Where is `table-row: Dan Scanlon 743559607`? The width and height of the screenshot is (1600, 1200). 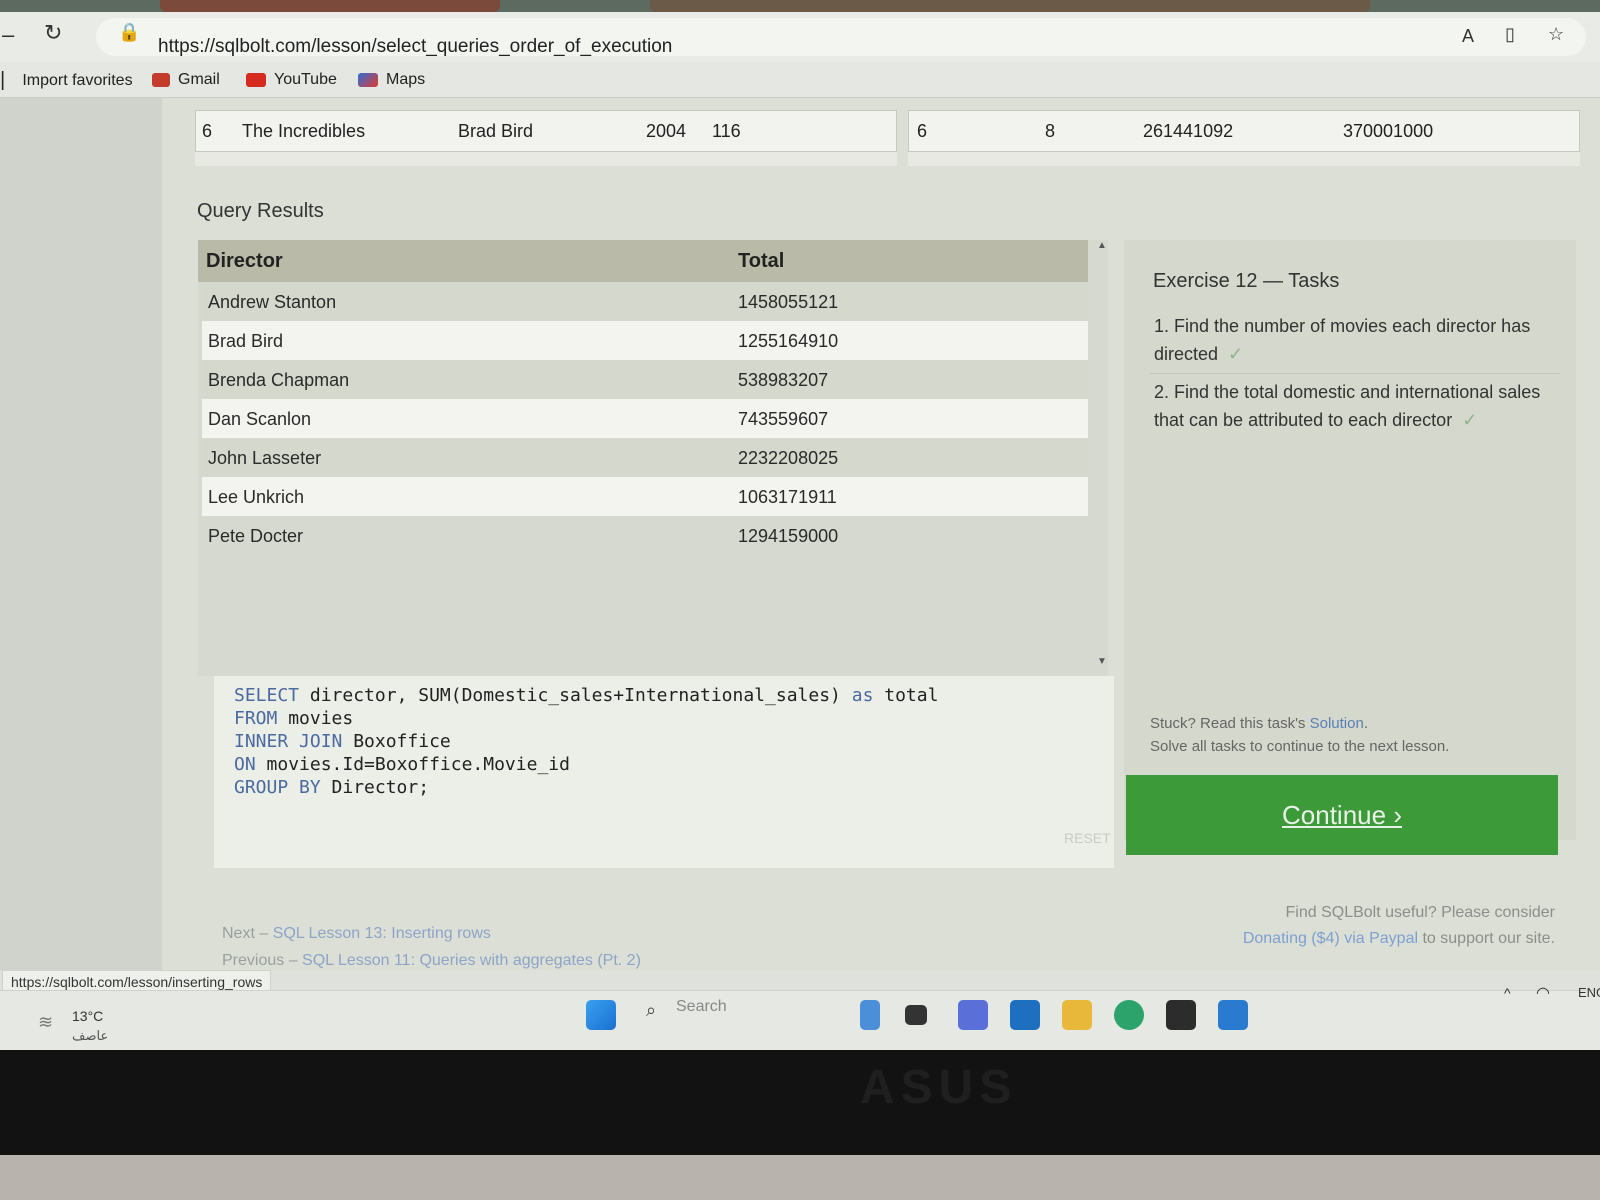
table-row: Dan Scanlon 743559607 is located at coordinates (645, 418).